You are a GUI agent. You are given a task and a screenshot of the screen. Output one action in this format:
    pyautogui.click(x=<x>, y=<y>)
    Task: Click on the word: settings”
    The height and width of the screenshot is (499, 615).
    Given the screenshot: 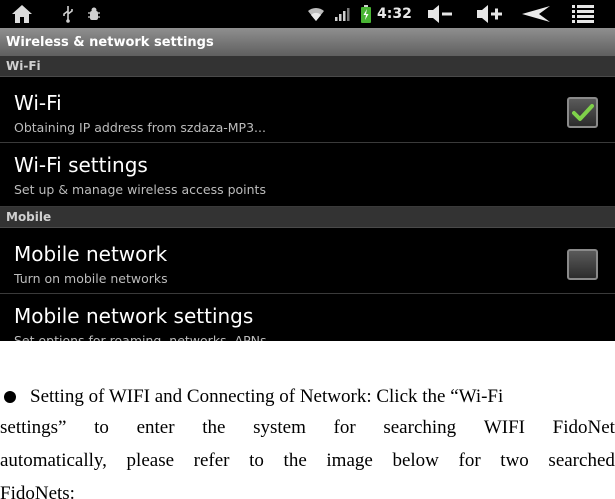 What is the action you would take?
    pyautogui.click(x=33, y=427)
    